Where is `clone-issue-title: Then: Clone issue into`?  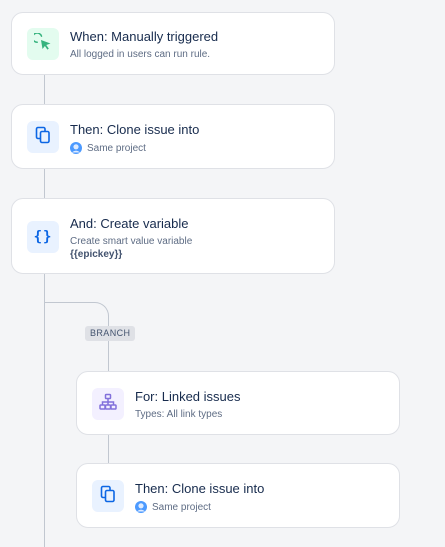 clone-issue-title: Then: Clone issue into is located at coordinates (135, 129).